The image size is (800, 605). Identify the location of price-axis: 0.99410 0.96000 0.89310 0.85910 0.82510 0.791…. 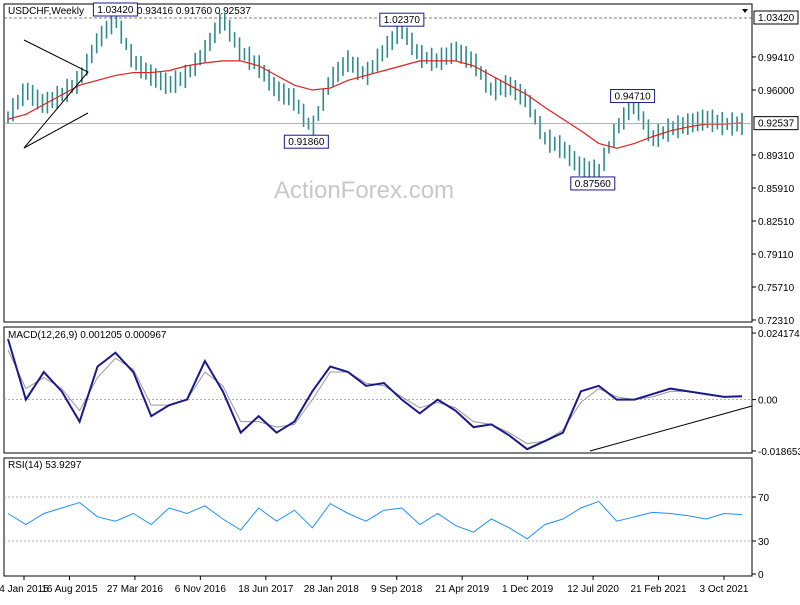
(775, 168).